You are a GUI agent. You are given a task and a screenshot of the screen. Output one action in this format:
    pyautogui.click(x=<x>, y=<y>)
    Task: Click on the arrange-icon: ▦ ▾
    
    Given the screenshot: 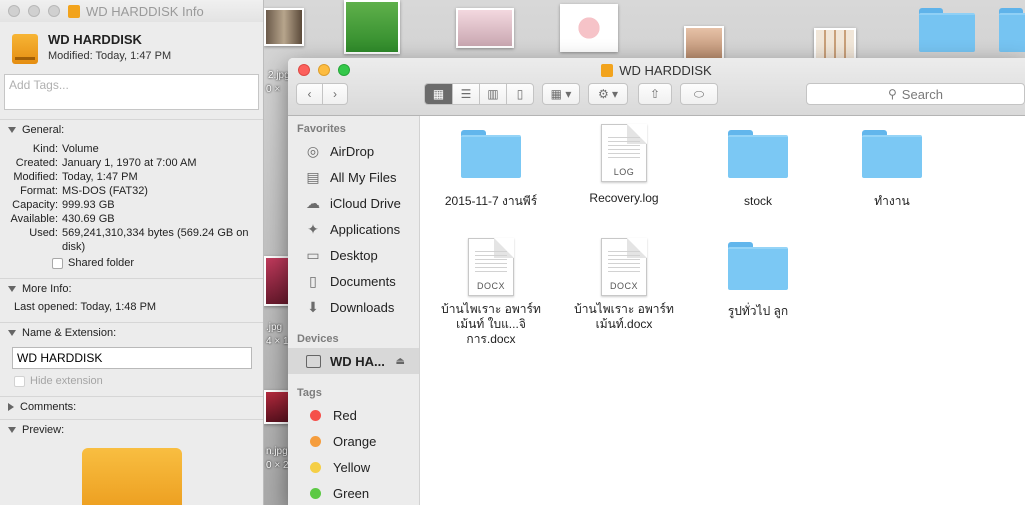 What is the action you would take?
    pyautogui.click(x=561, y=94)
    